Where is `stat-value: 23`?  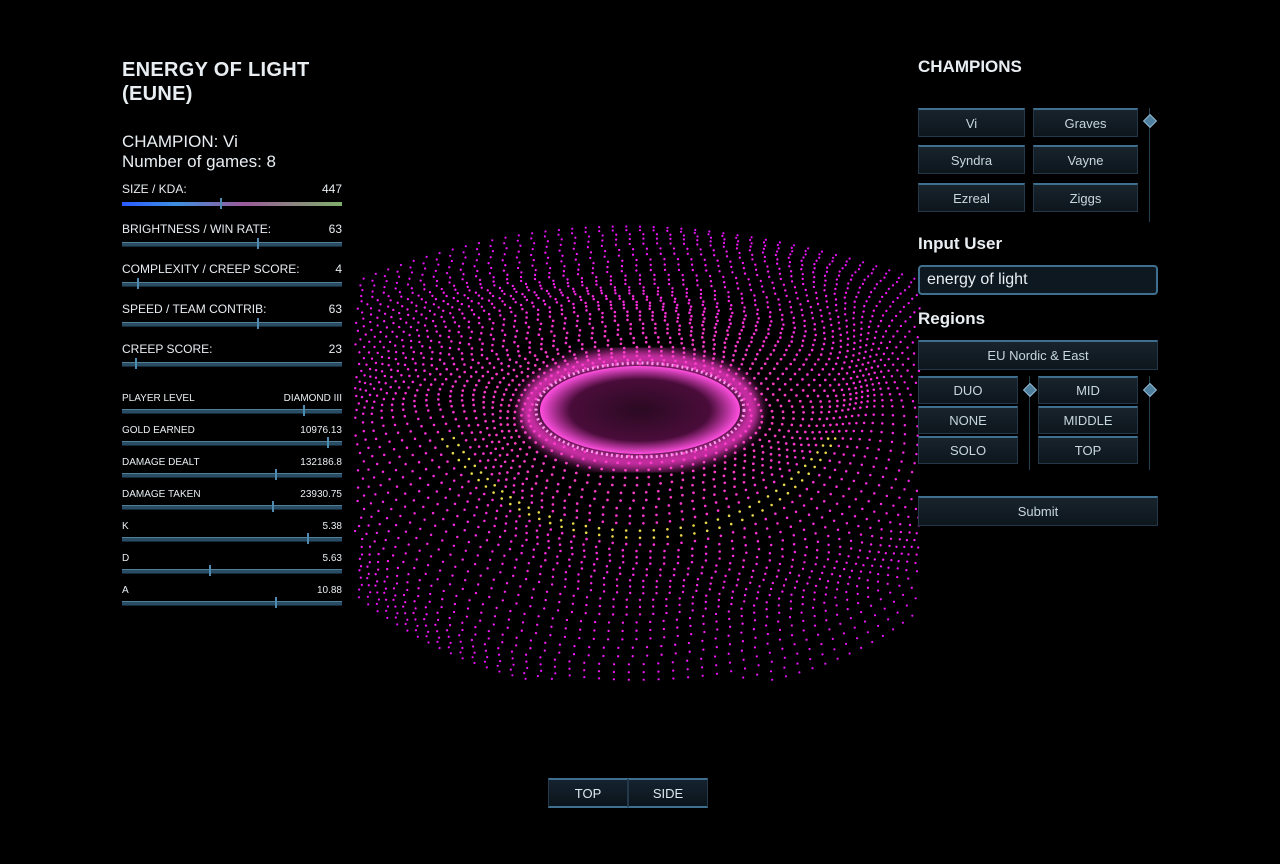 stat-value: 23 is located at coordinates (335, 349).